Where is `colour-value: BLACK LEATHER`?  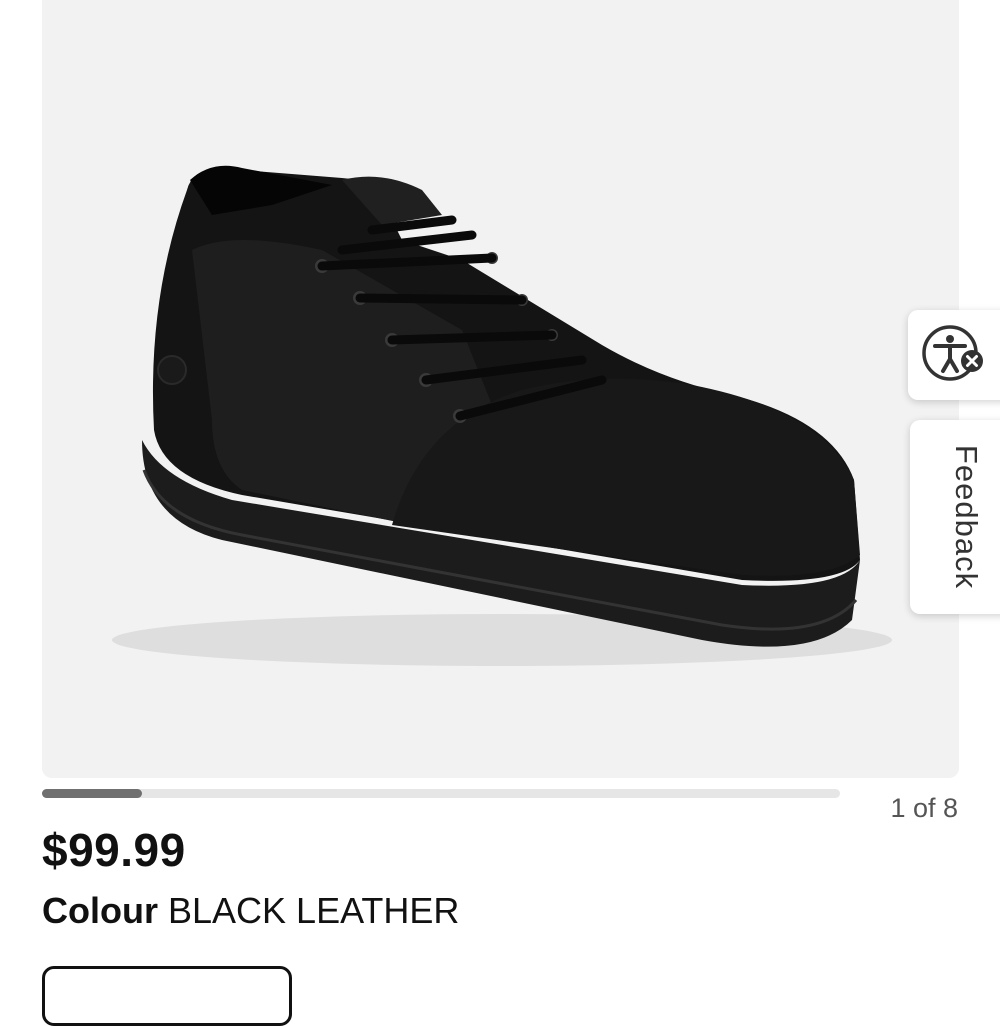 colour-value: BLACK LEATHER is located at coordinates (313, 910).